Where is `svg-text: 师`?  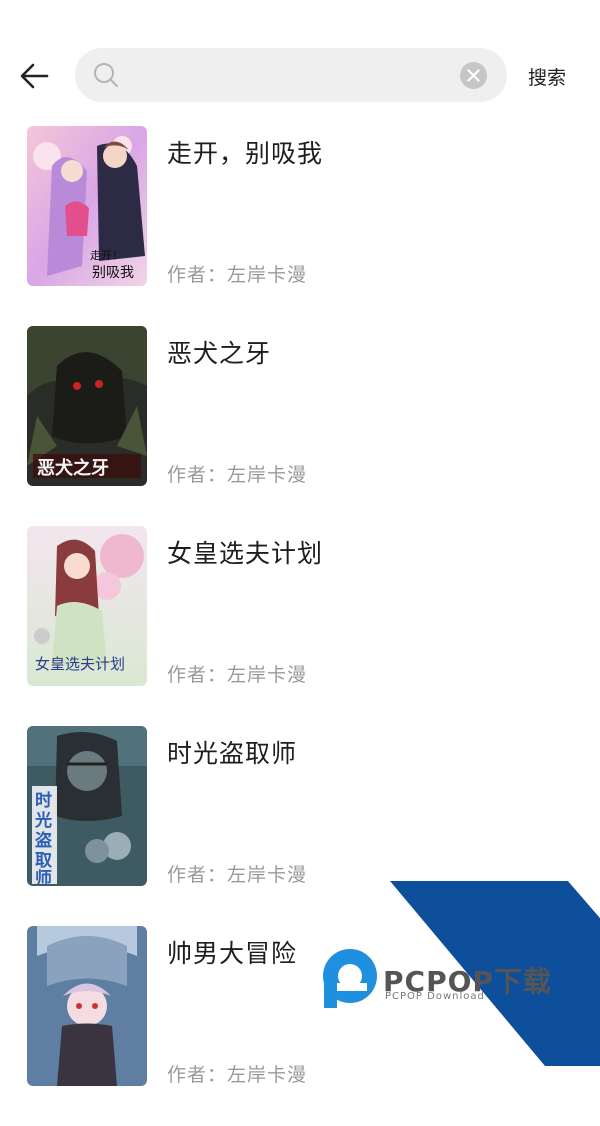 svg-text: 师 is located at coordinates (43, 877).